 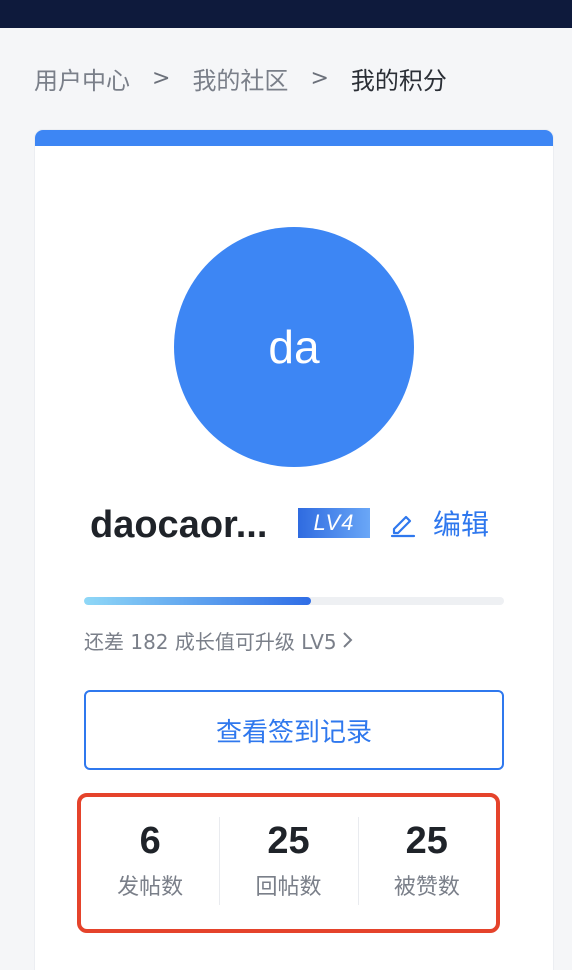 What do you see at coordinates (294, 730) in the screenshot?
I see `view-checkin-records-button: 查看签到记录` at bounding box center [294, 730].